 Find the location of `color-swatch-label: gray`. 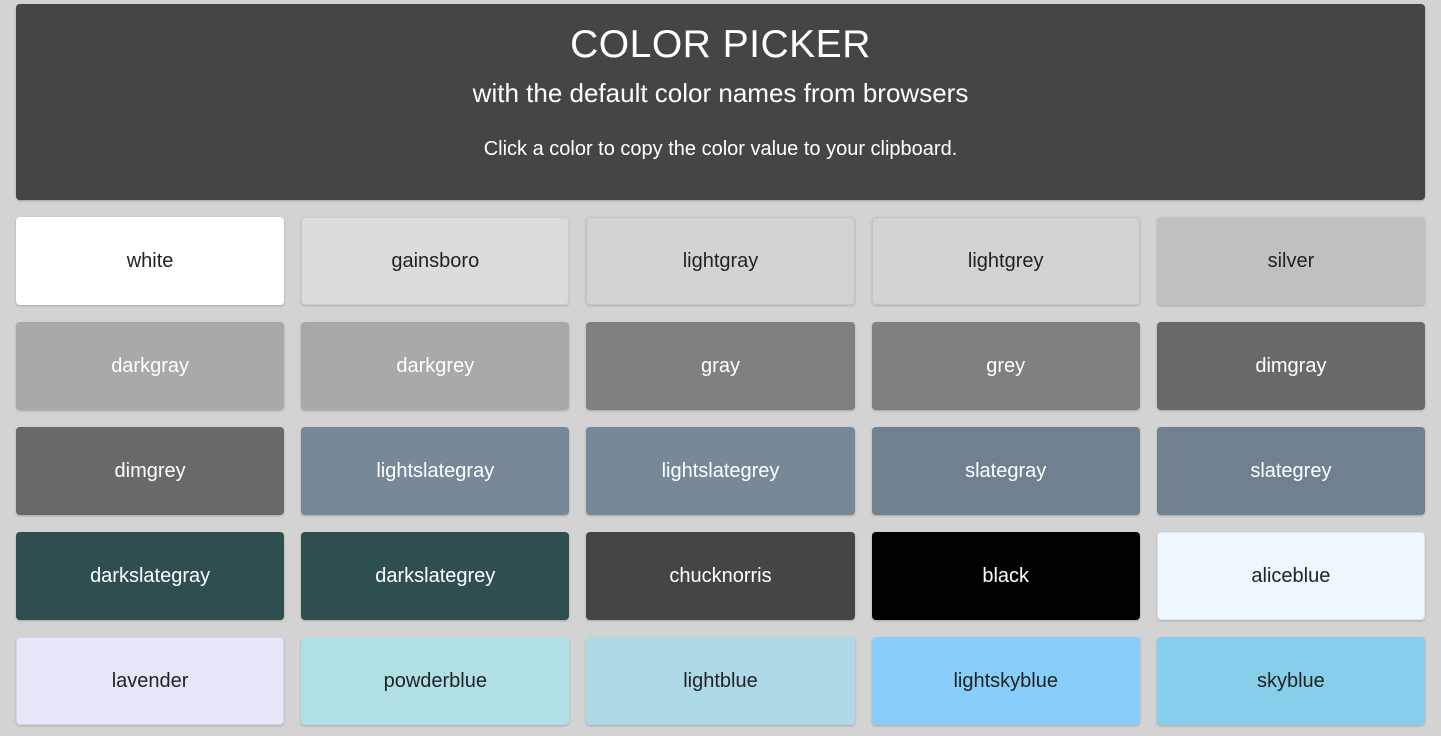

color-swatch-label: gray is located at coordinates (720, 366).